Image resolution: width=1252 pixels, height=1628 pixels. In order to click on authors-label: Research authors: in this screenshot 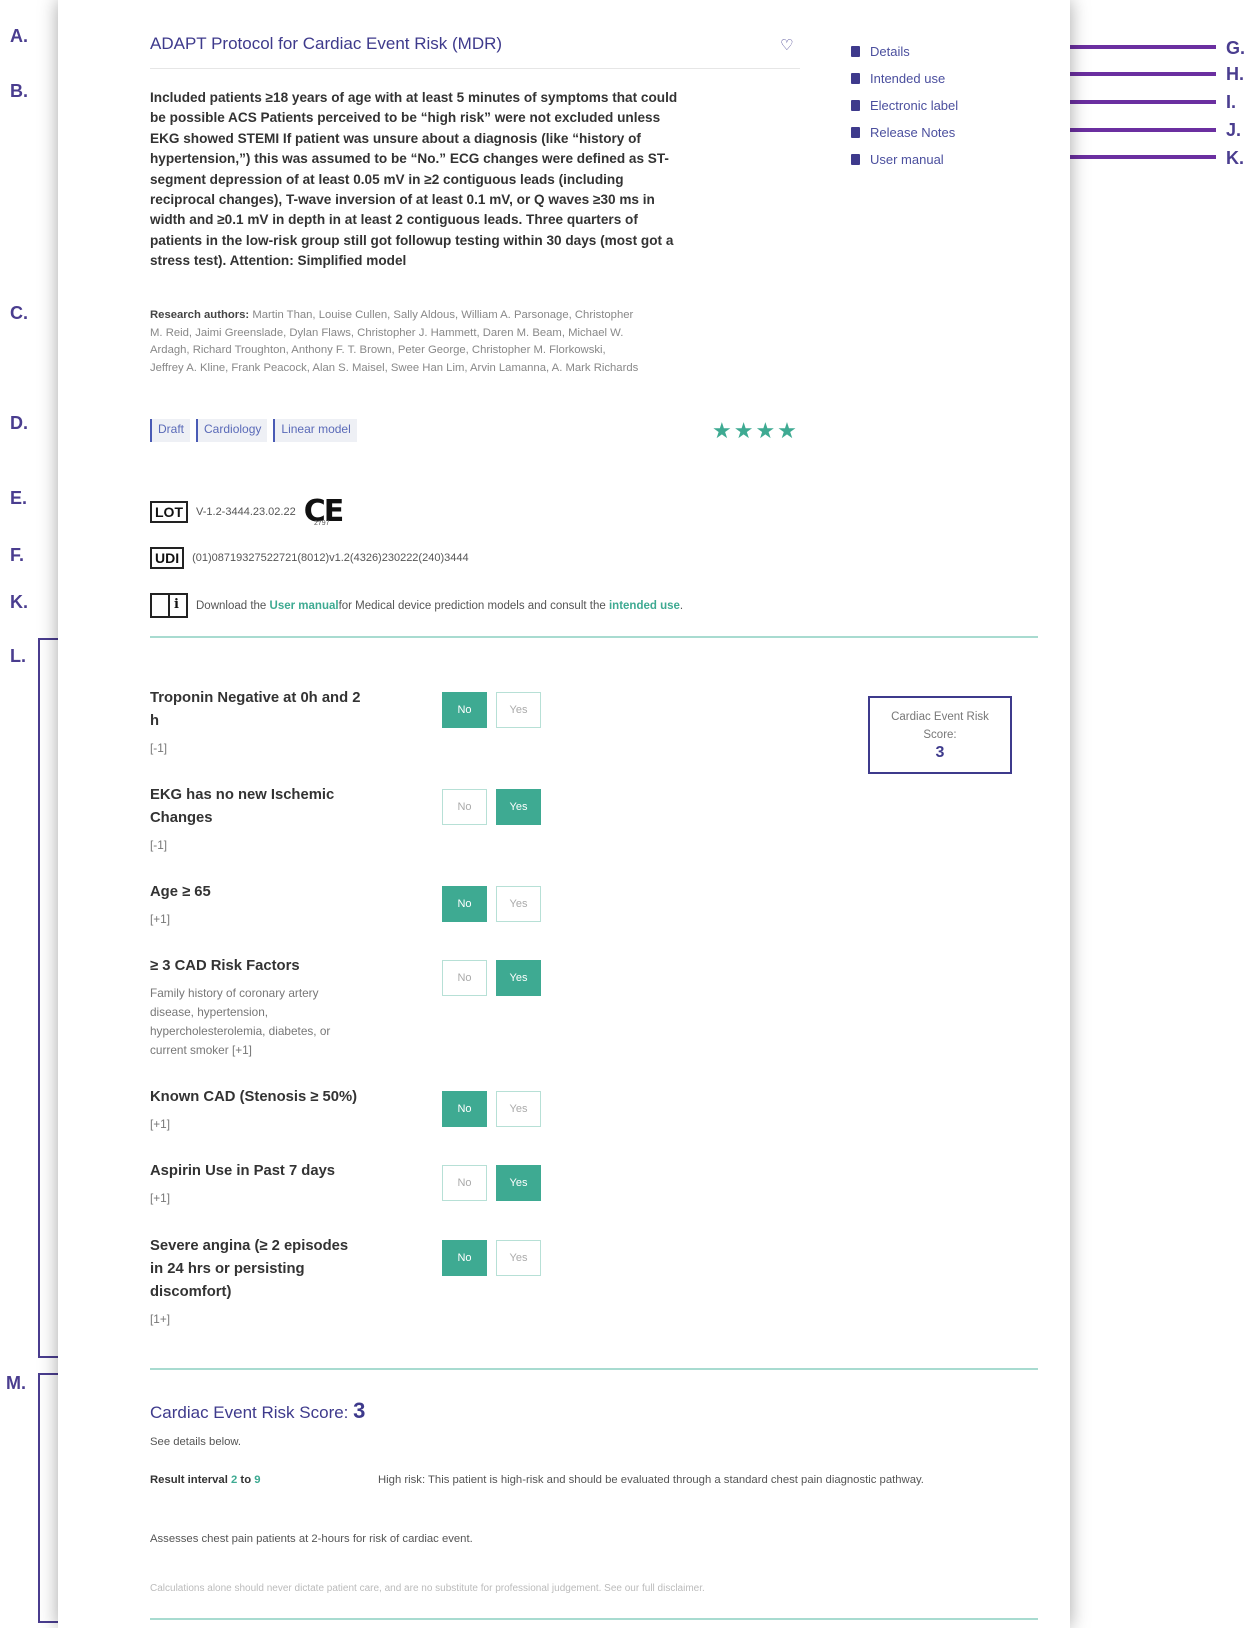, I will do `click(200, 315)`.